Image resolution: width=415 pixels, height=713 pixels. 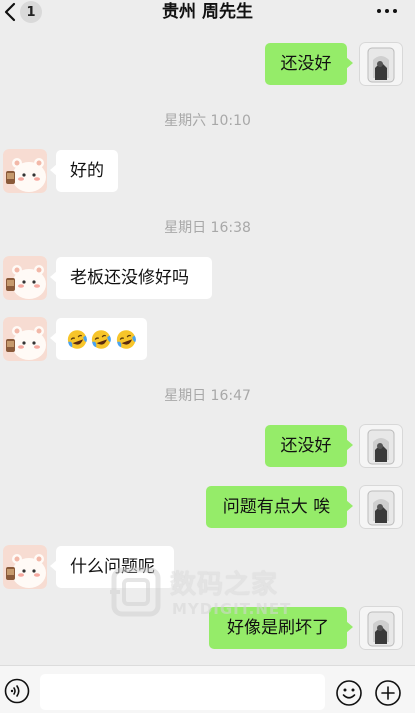 What do you see at coordinates (207, 228) in the screenshot?
I see `message-timestamp: 星期日 16:38` at bounding box center [207, 228].